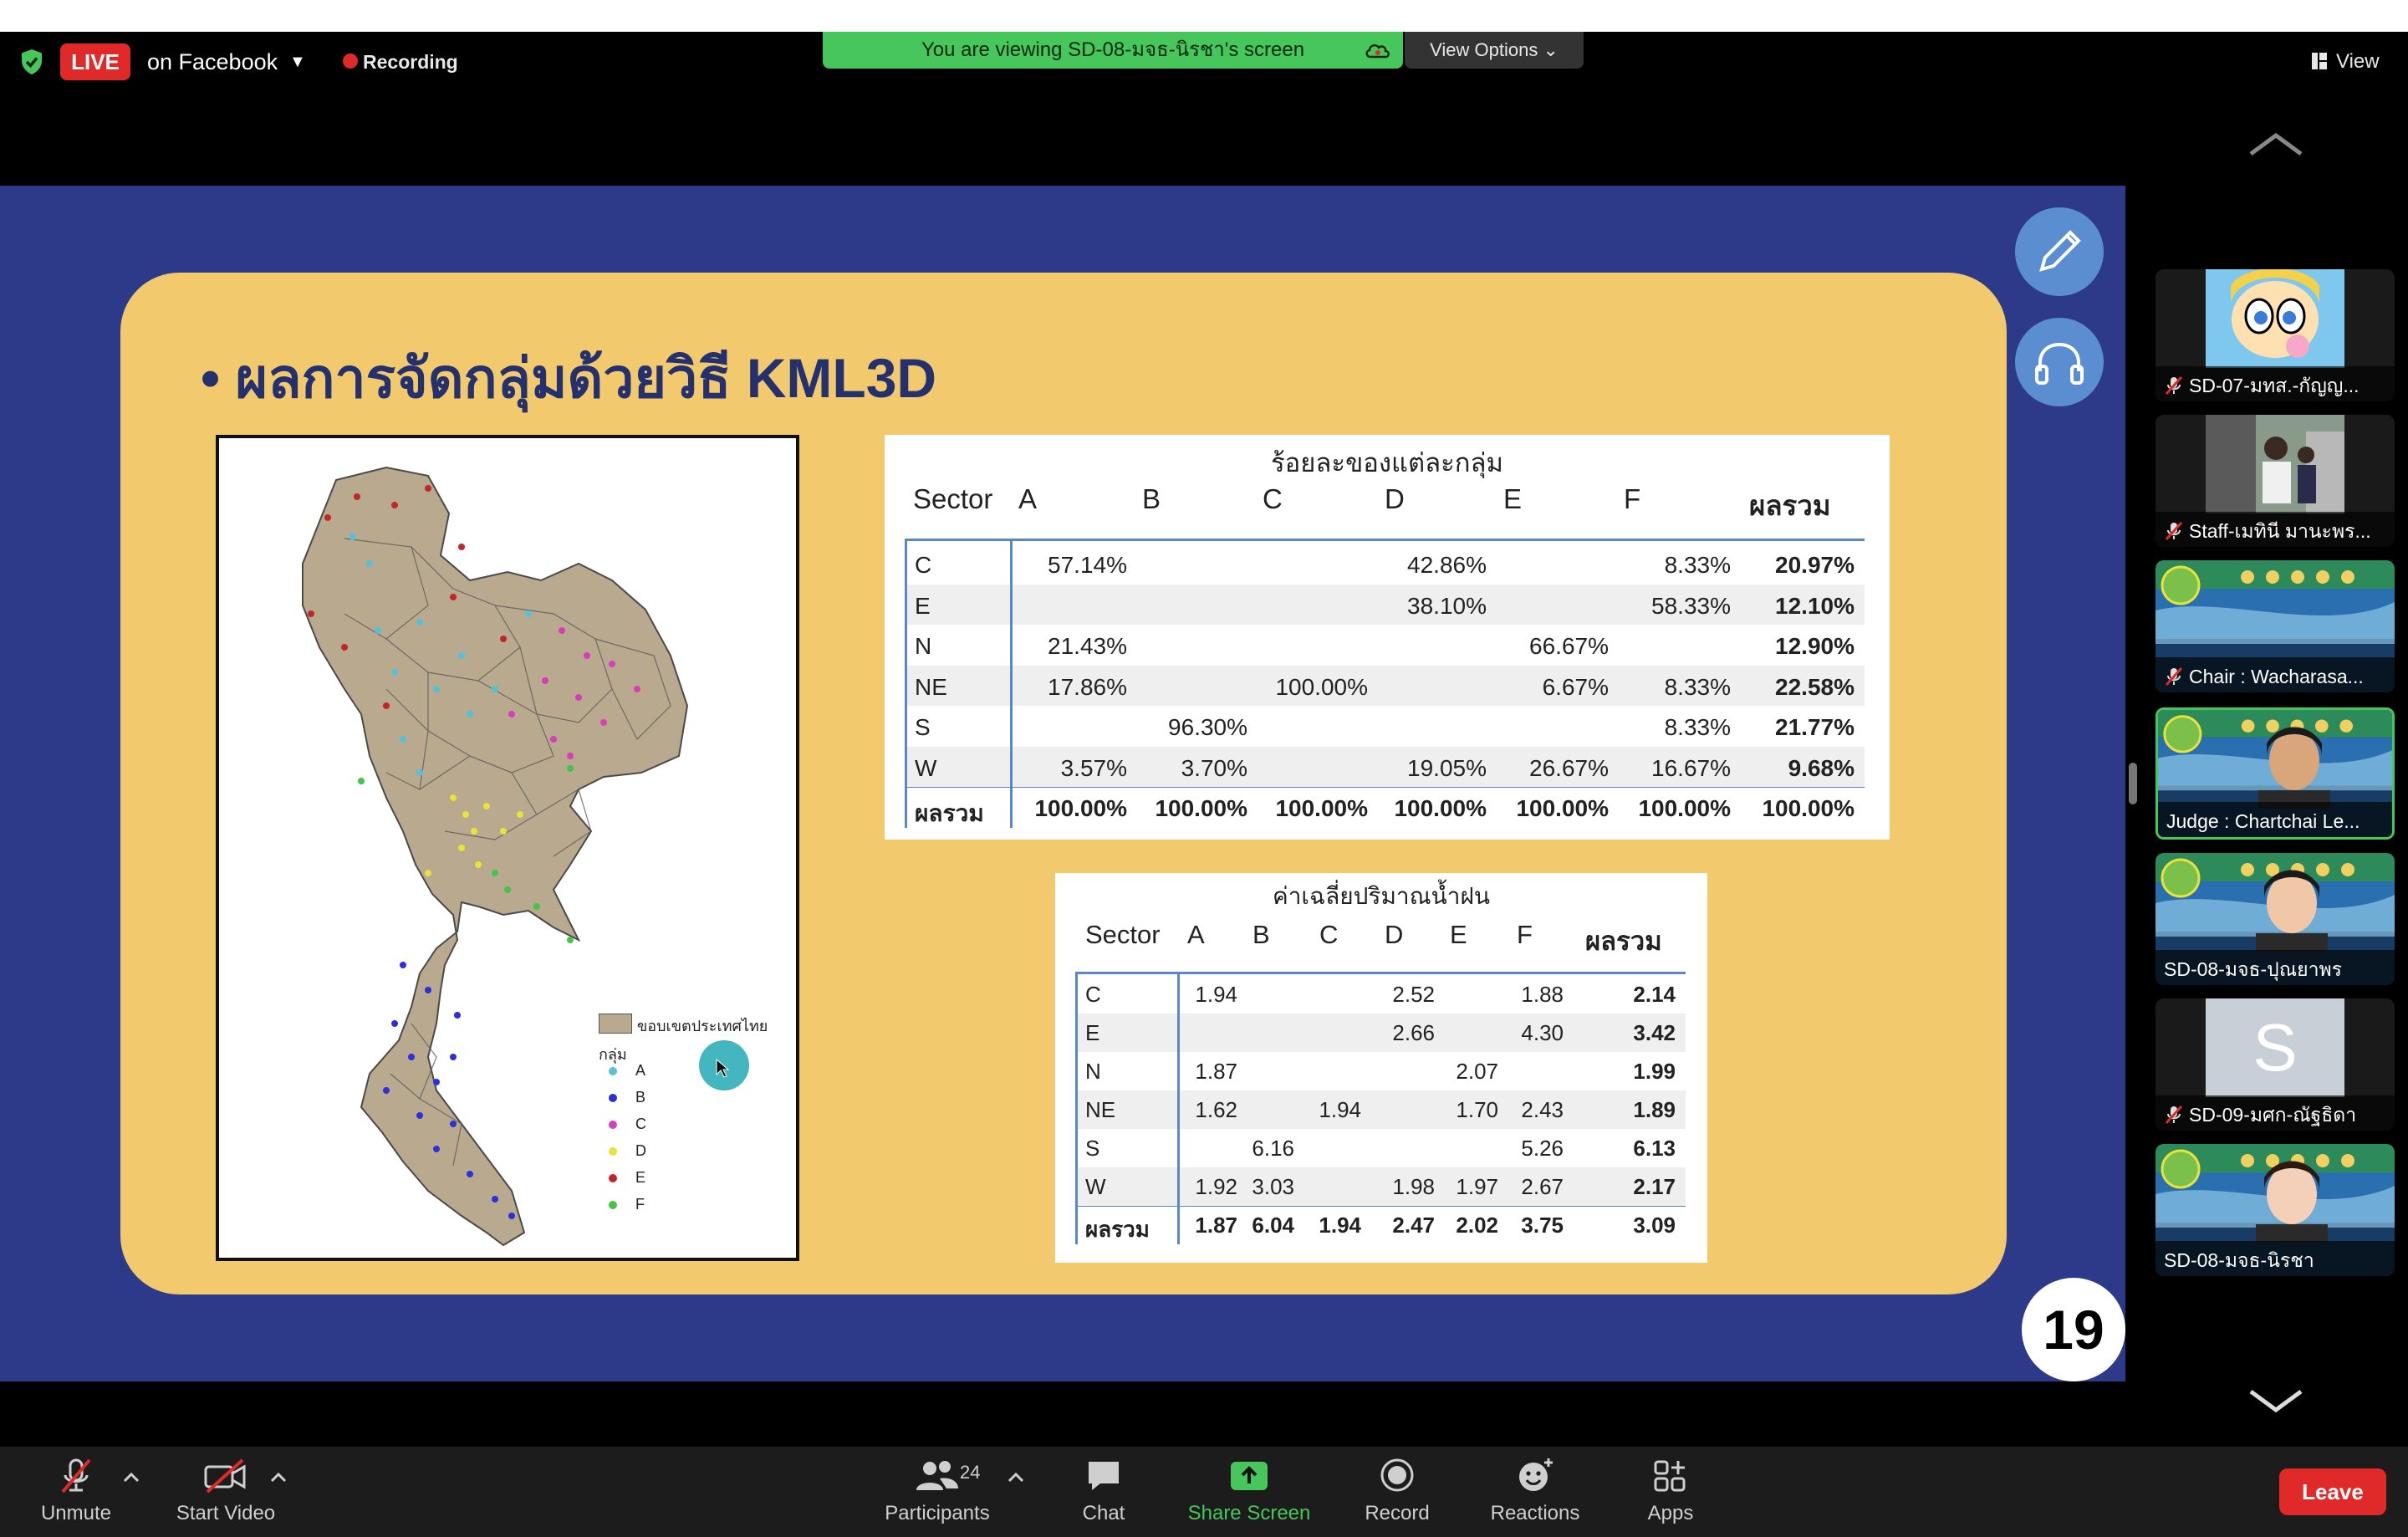  I want to click on share-screen-button: Share Screen, so click(1249, 1495).